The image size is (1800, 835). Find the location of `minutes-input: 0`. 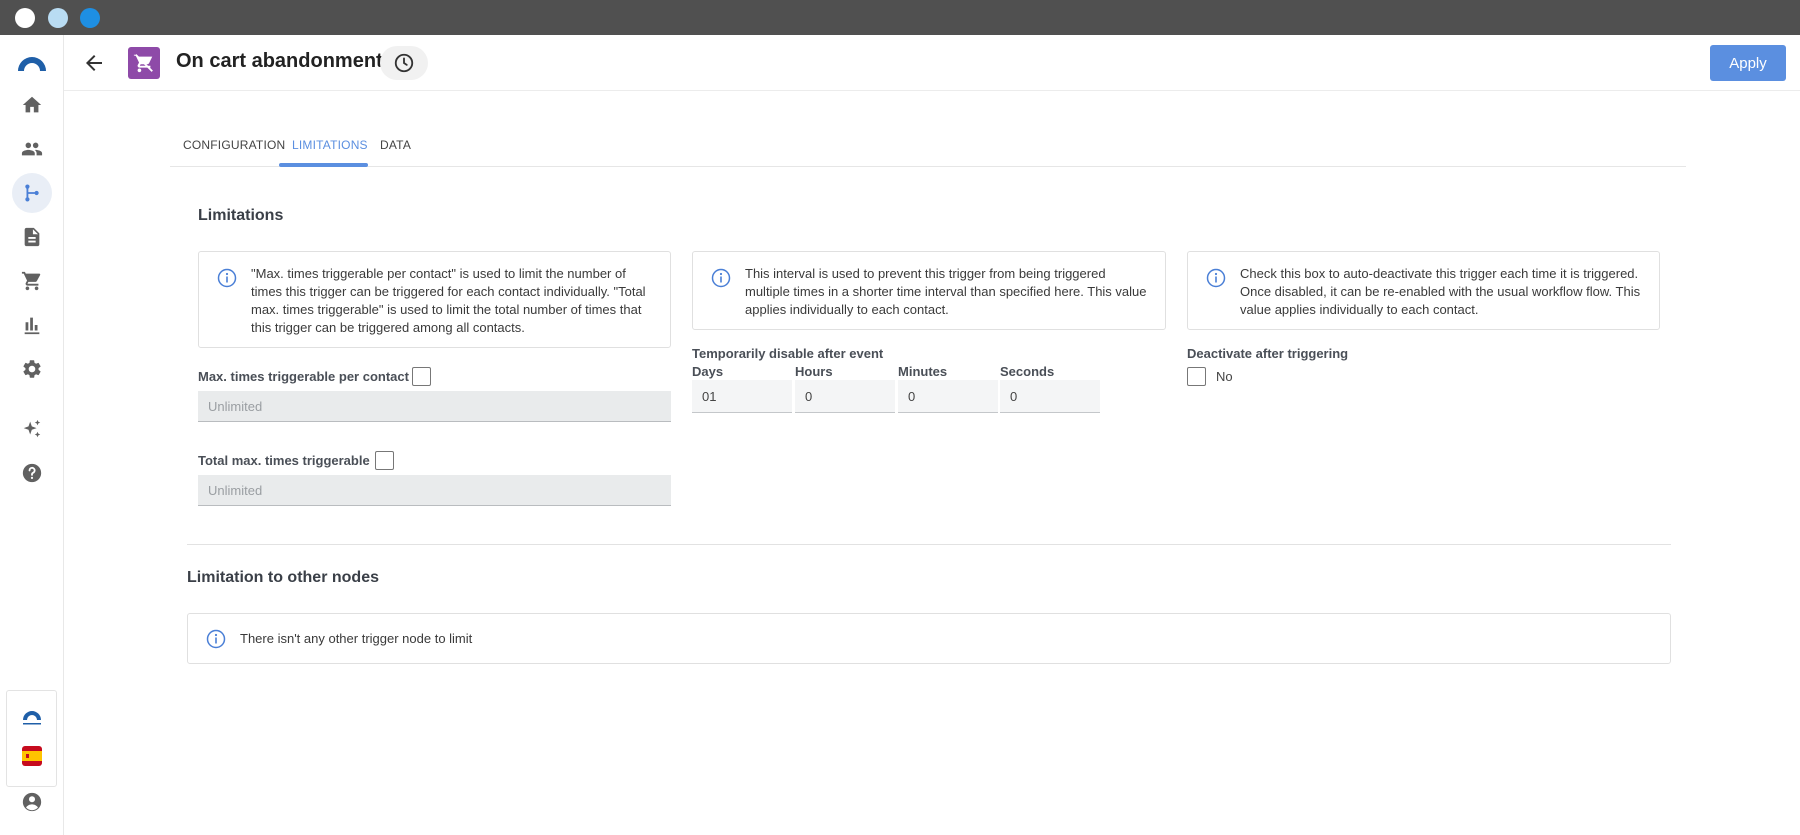

minutes-input: 0 is located at coordinates (948, 396).